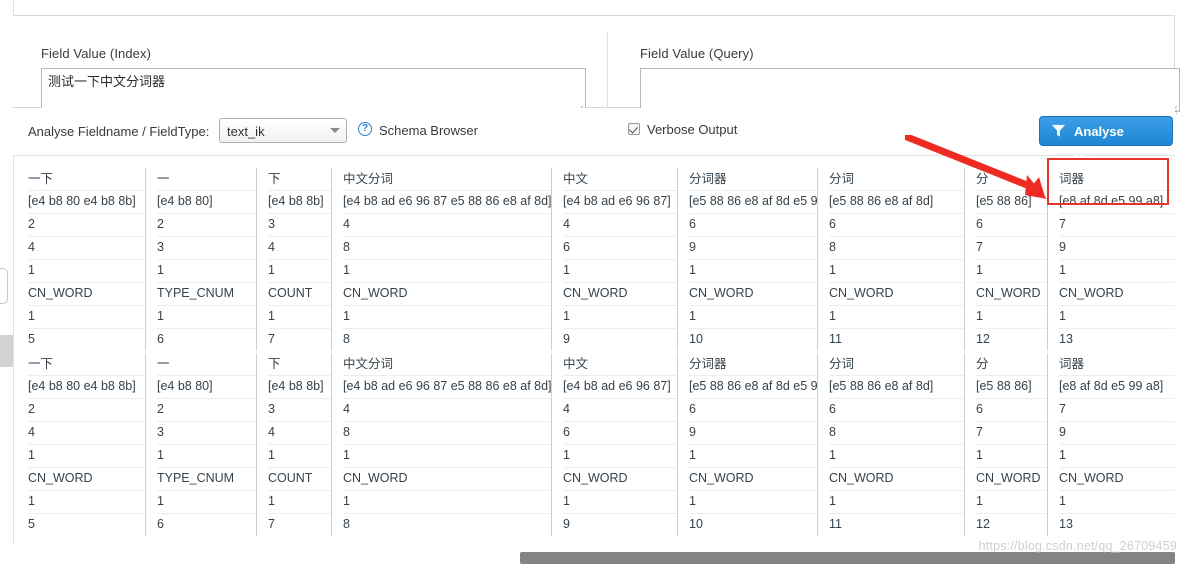 This screenshot has width=1187, height=569. Describe the element at coordinates (299, 387) in the screenshot. I see `token-cell-bytes: [e4 b8 8b]` at that location.